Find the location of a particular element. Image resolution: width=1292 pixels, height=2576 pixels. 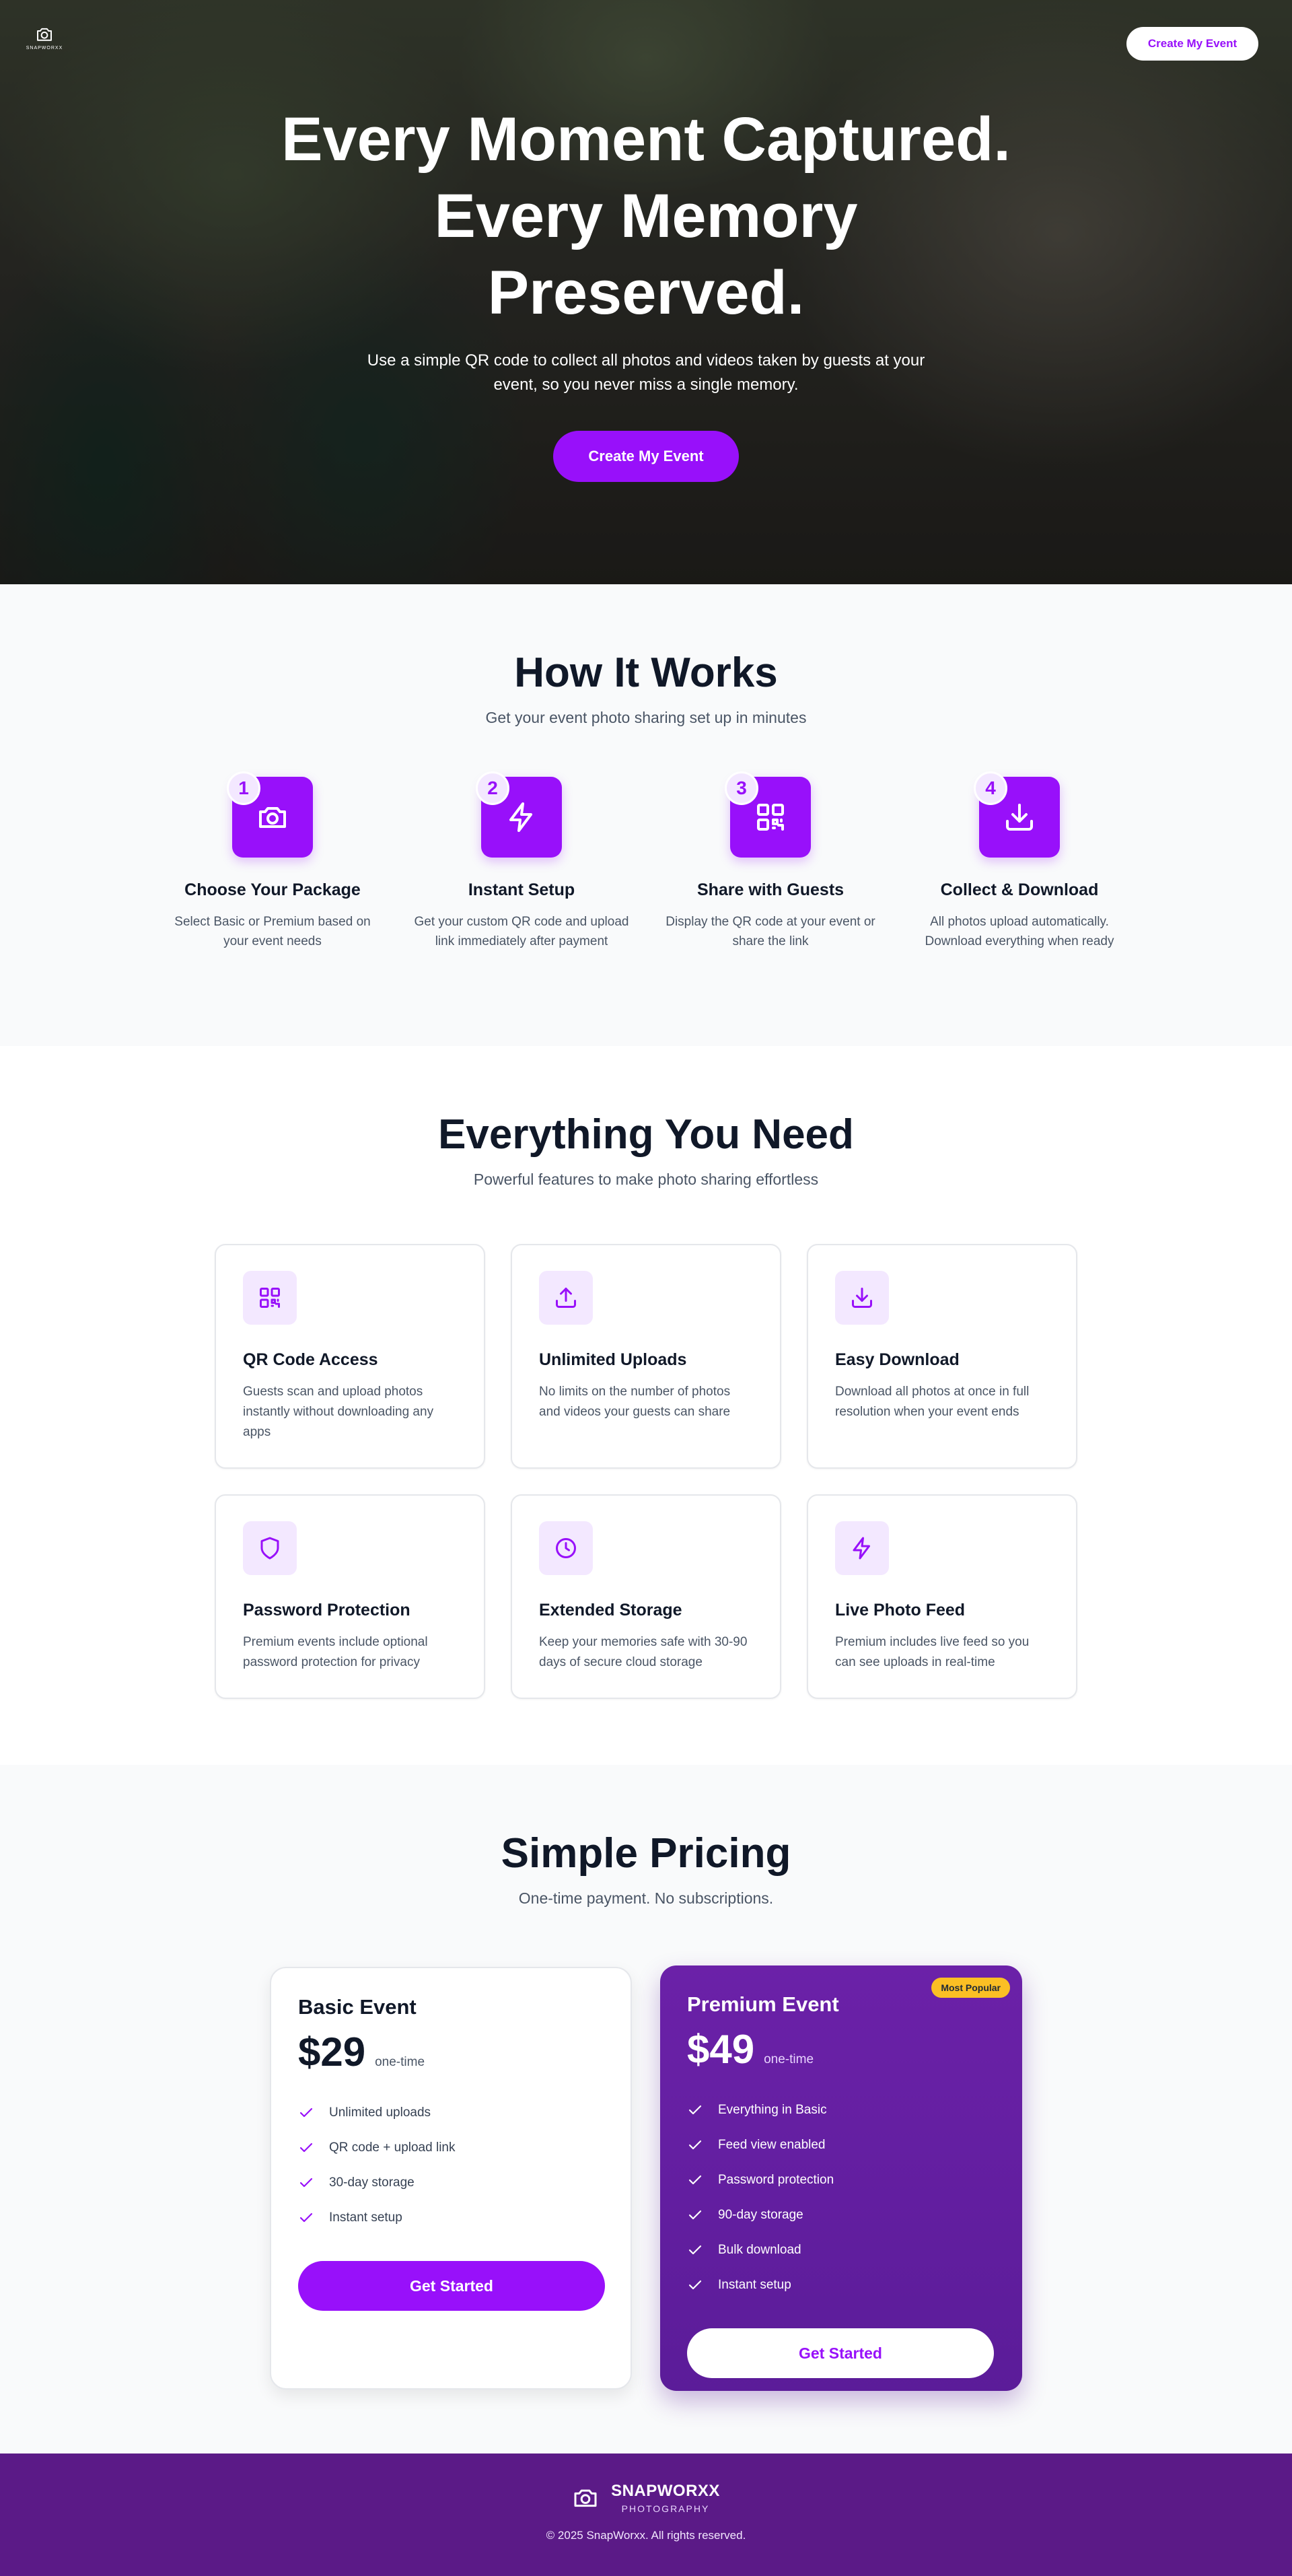

feature-title: Live Photo Feed is located at coordinates (901, 1610).